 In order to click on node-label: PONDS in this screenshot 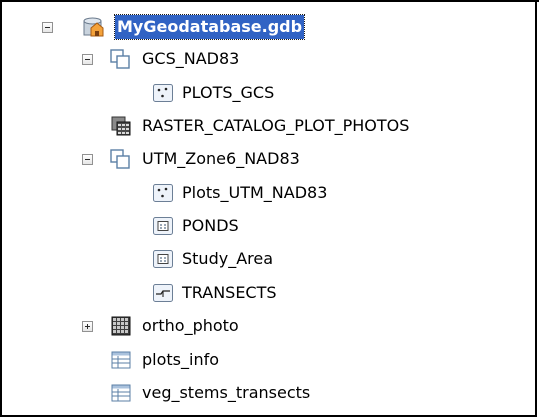, I will do `click(210, 226)`.